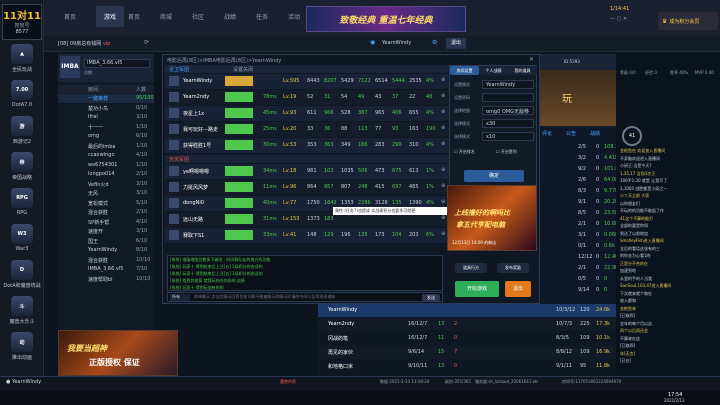 Image resolution: width=720 pixels, height=405 pixels. Describe the element at coordinates (22, 346) in the screenshot. I see `sidebar-item: 动推出动画` at that location.